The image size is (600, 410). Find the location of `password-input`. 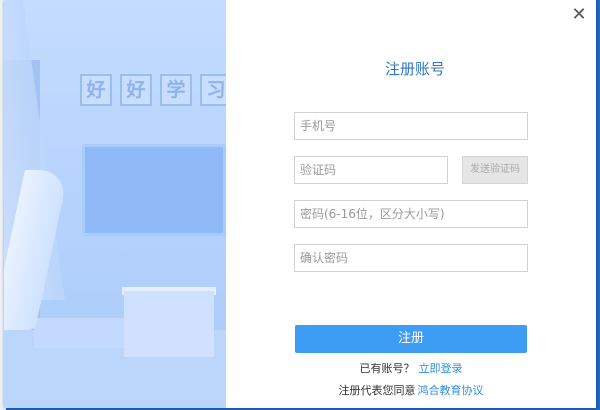

password-input is located at coordinates (411, 214).